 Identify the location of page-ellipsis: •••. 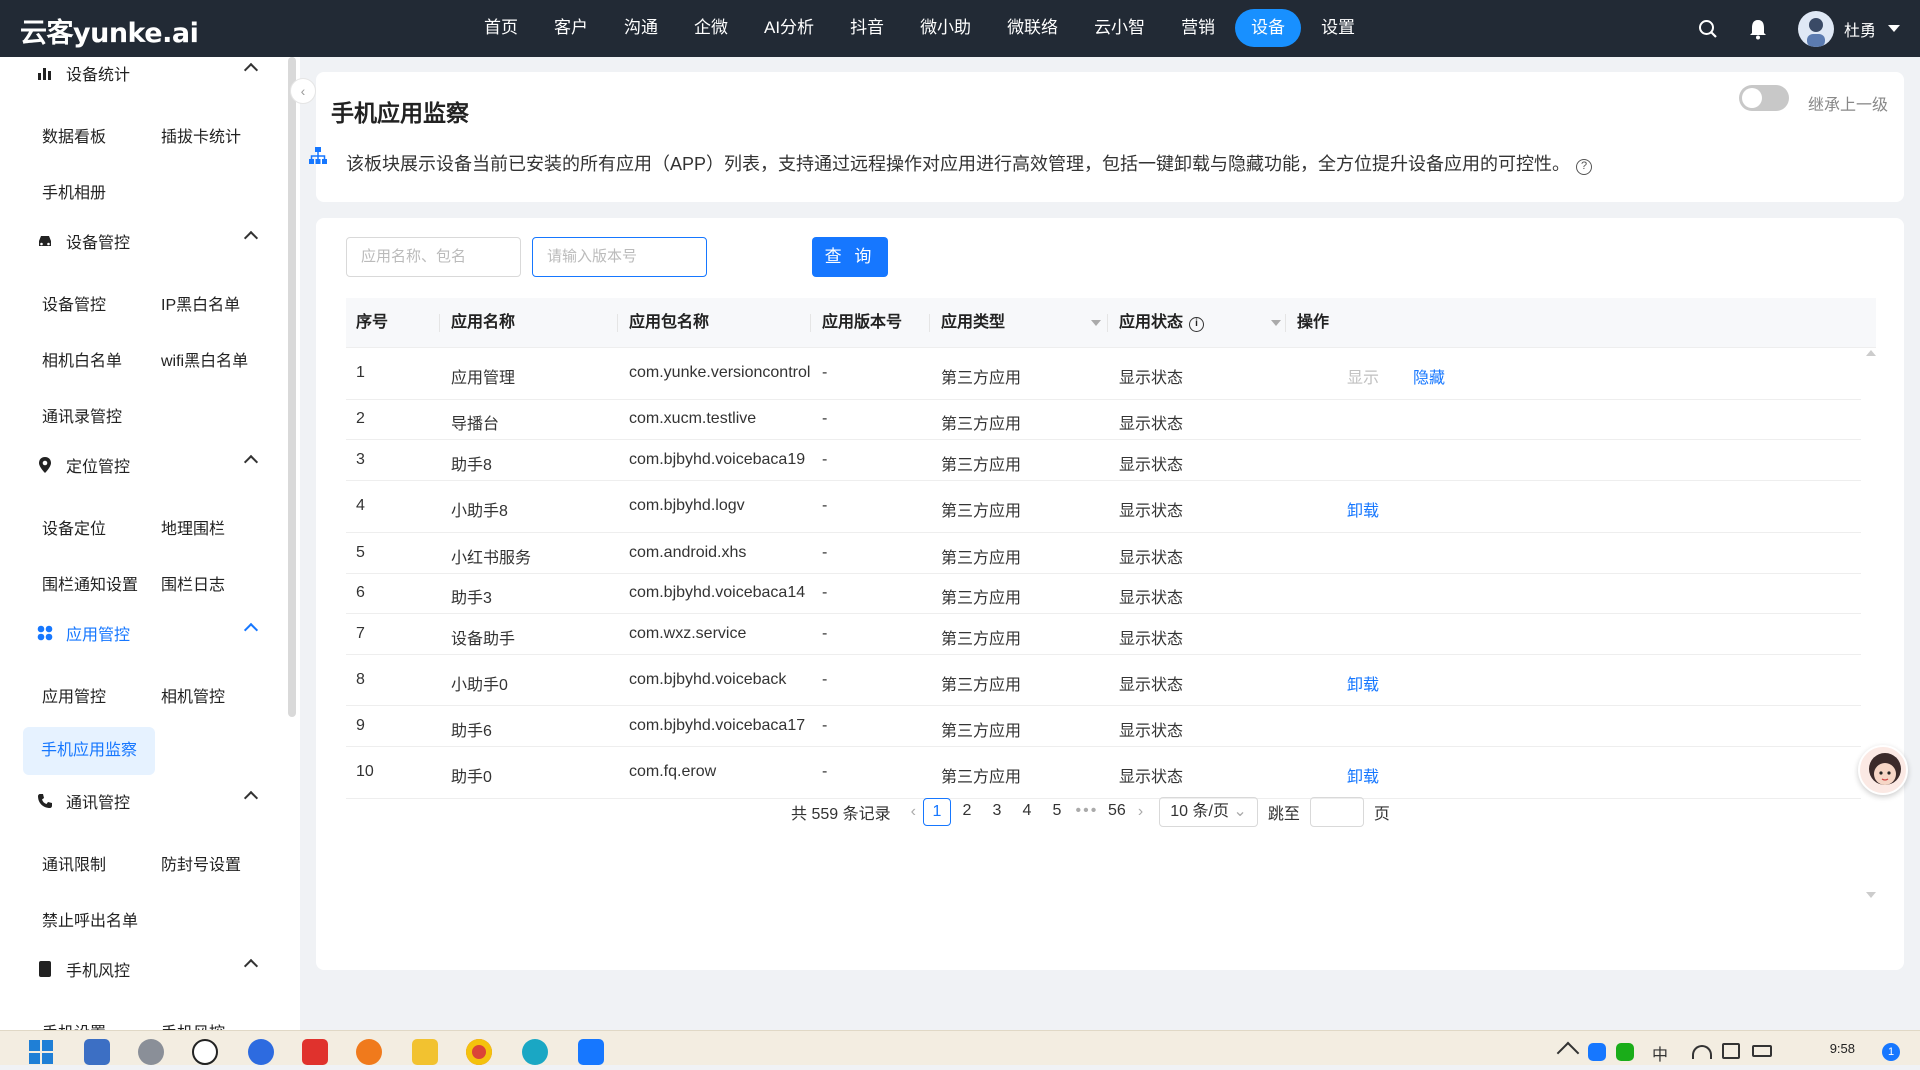
(1087, 812).